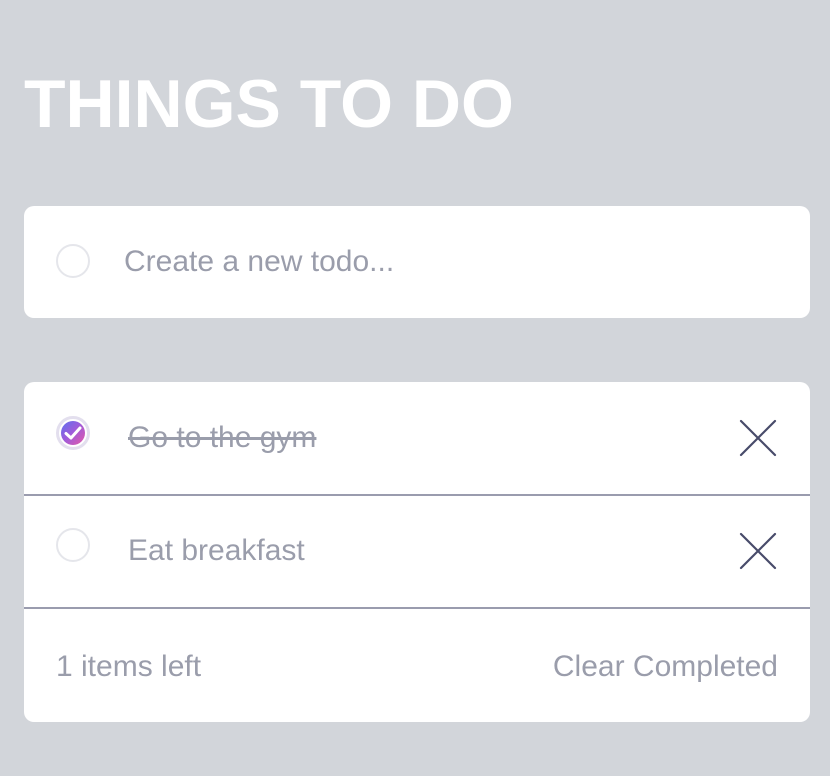  Describe the element at coordinates (417, 665) in the screenshot. I see `todo-footer: 1 items left Clear Completed` at that location.